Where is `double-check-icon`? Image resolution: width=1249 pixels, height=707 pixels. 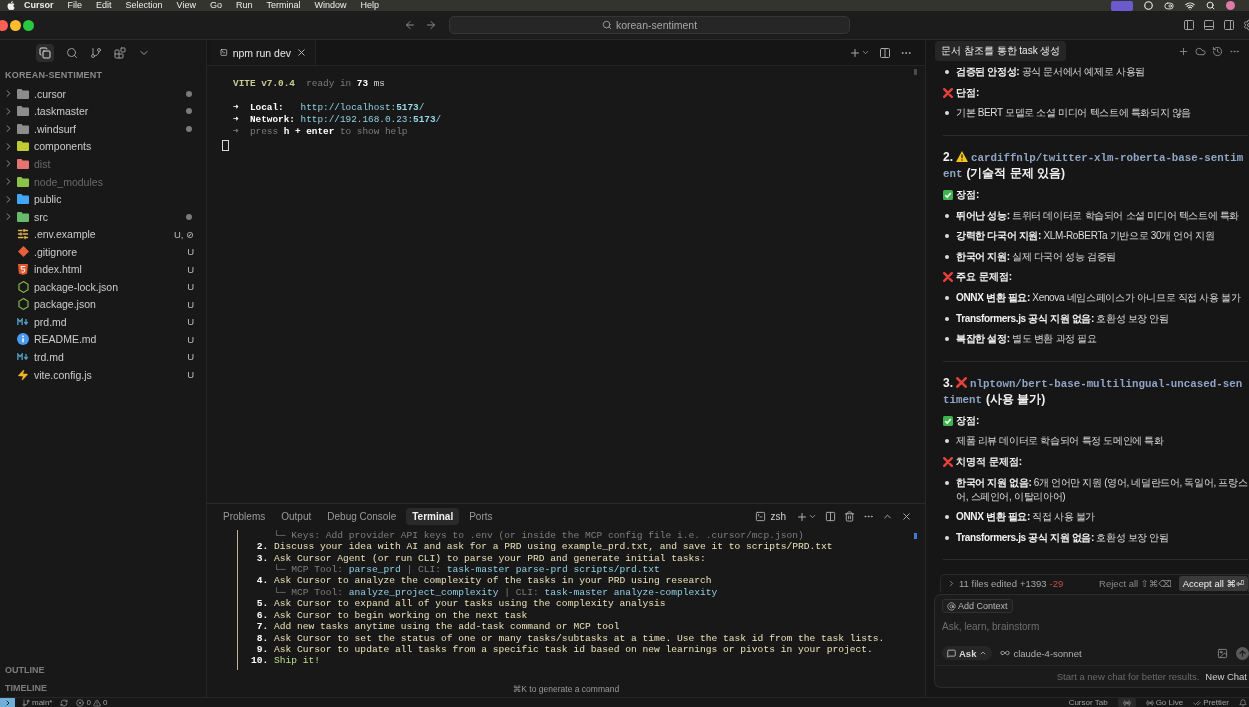 double-check-icon is located at coordinates (1197, 702).